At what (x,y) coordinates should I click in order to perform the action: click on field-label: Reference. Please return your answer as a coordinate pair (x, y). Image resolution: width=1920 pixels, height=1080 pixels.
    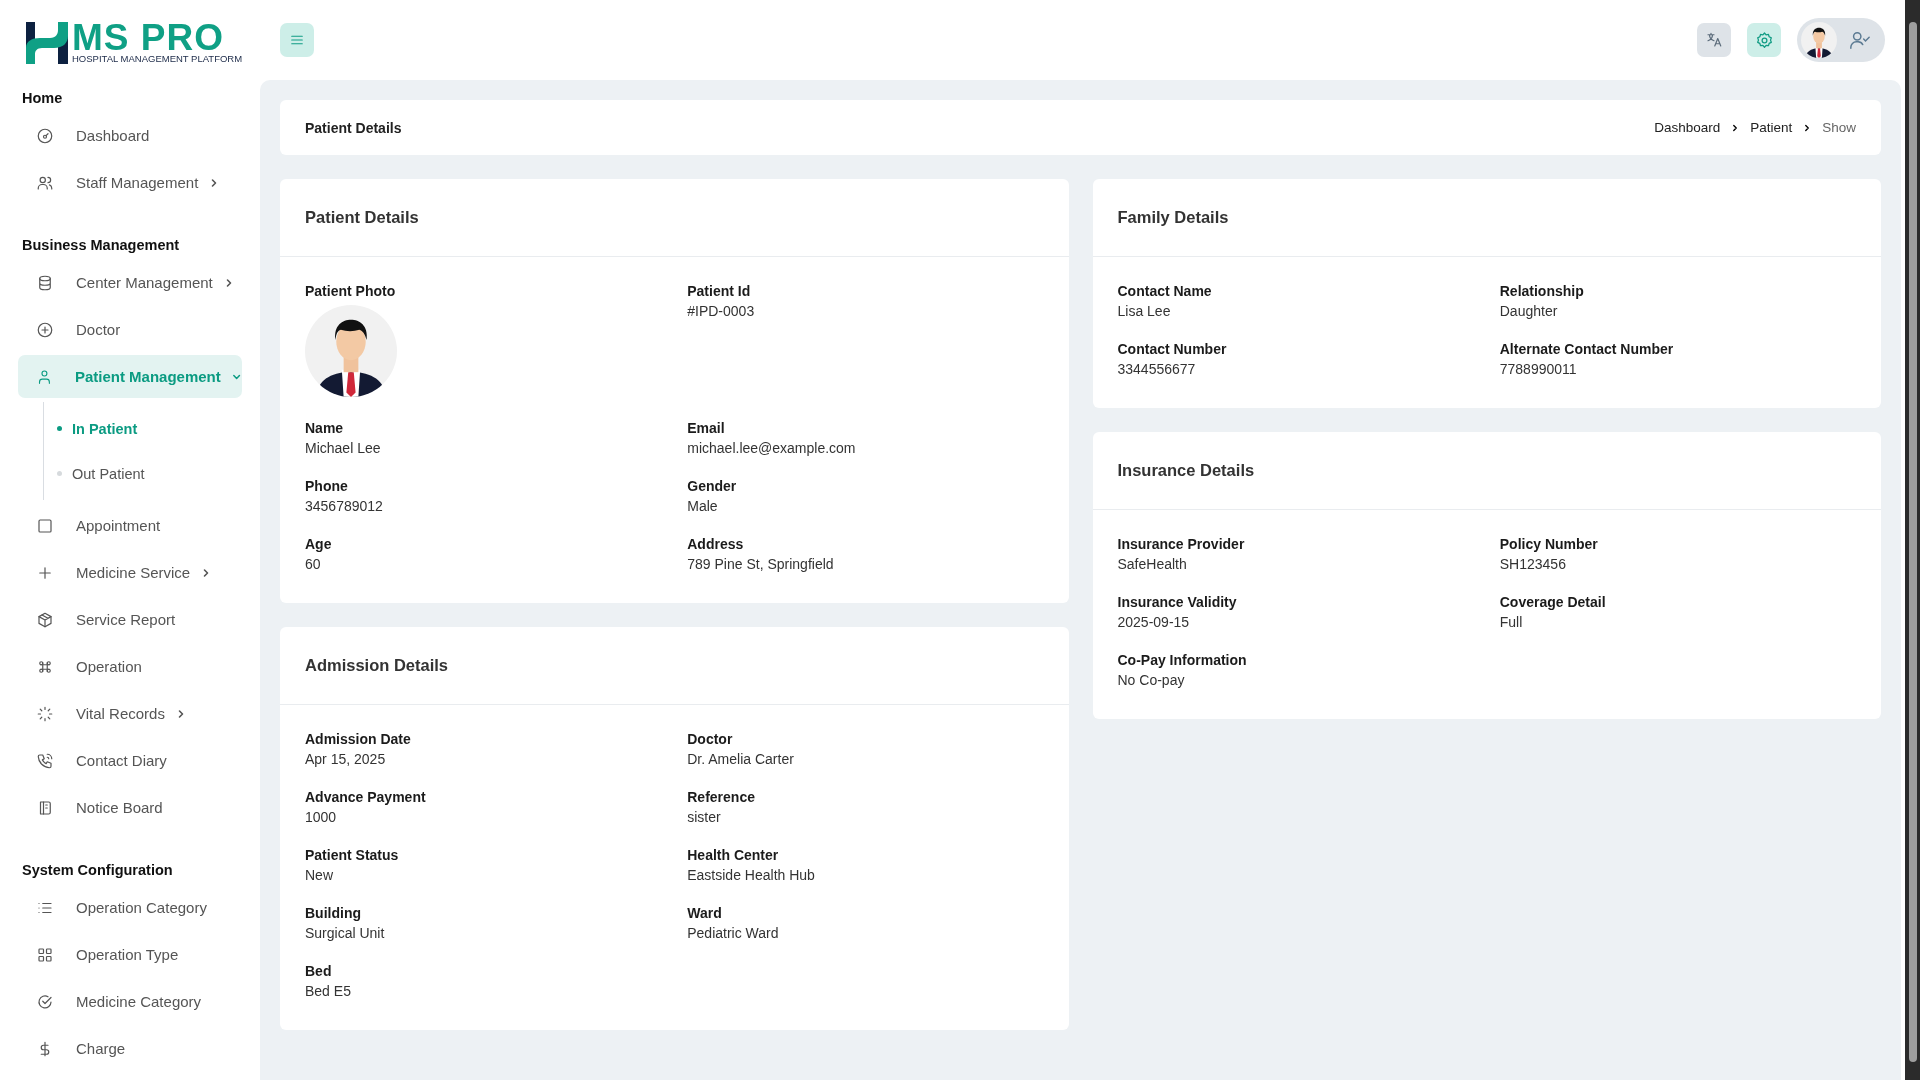
    Looking at the image, I should click on (721, 797).